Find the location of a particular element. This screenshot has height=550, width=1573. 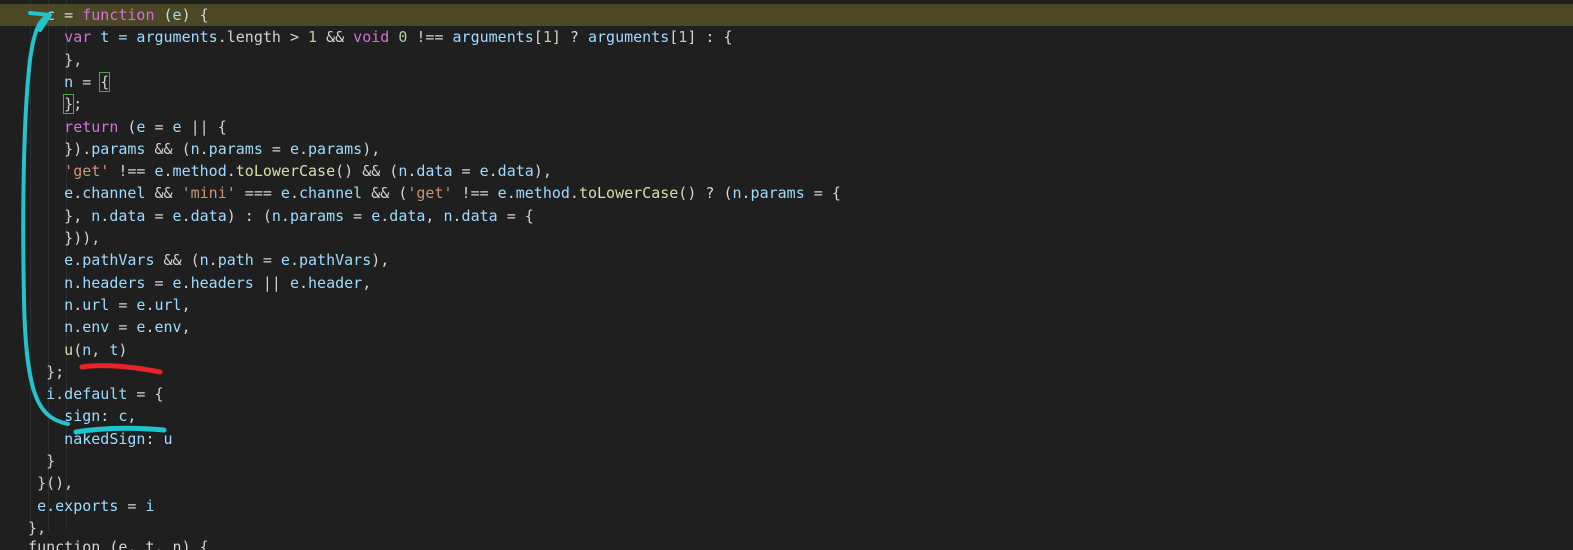

code-token: || { is located at coordinates (204, 126).